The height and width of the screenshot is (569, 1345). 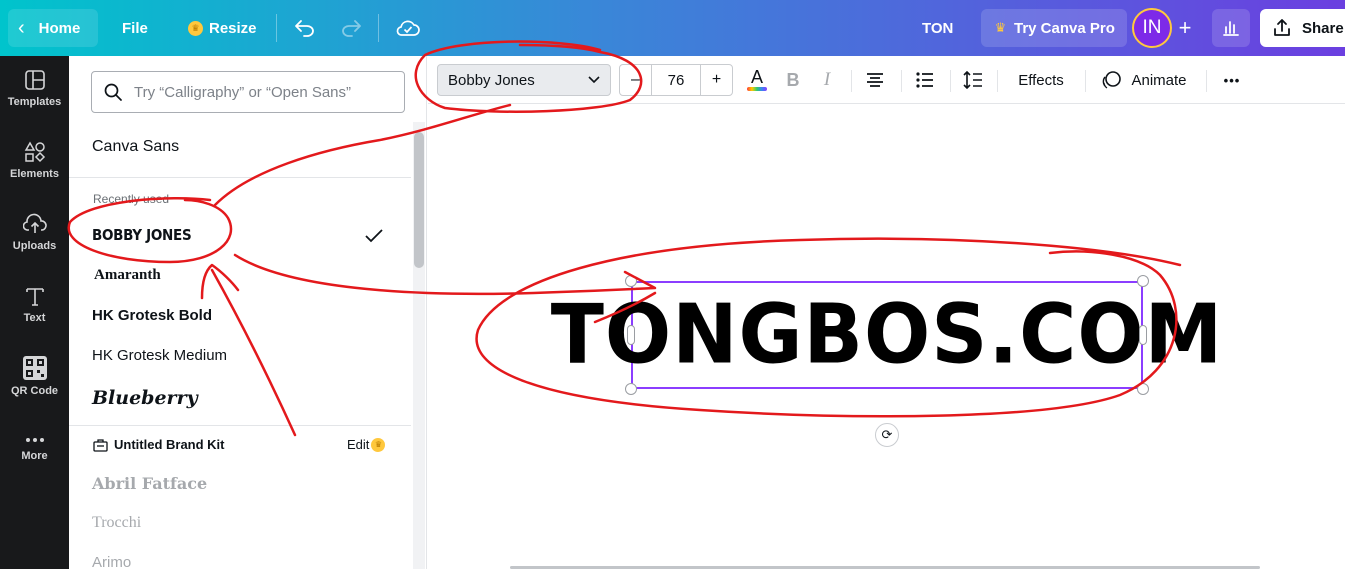 I want to click on font-family-dropdown: Bobby Jones, so click(x=524, y=80).